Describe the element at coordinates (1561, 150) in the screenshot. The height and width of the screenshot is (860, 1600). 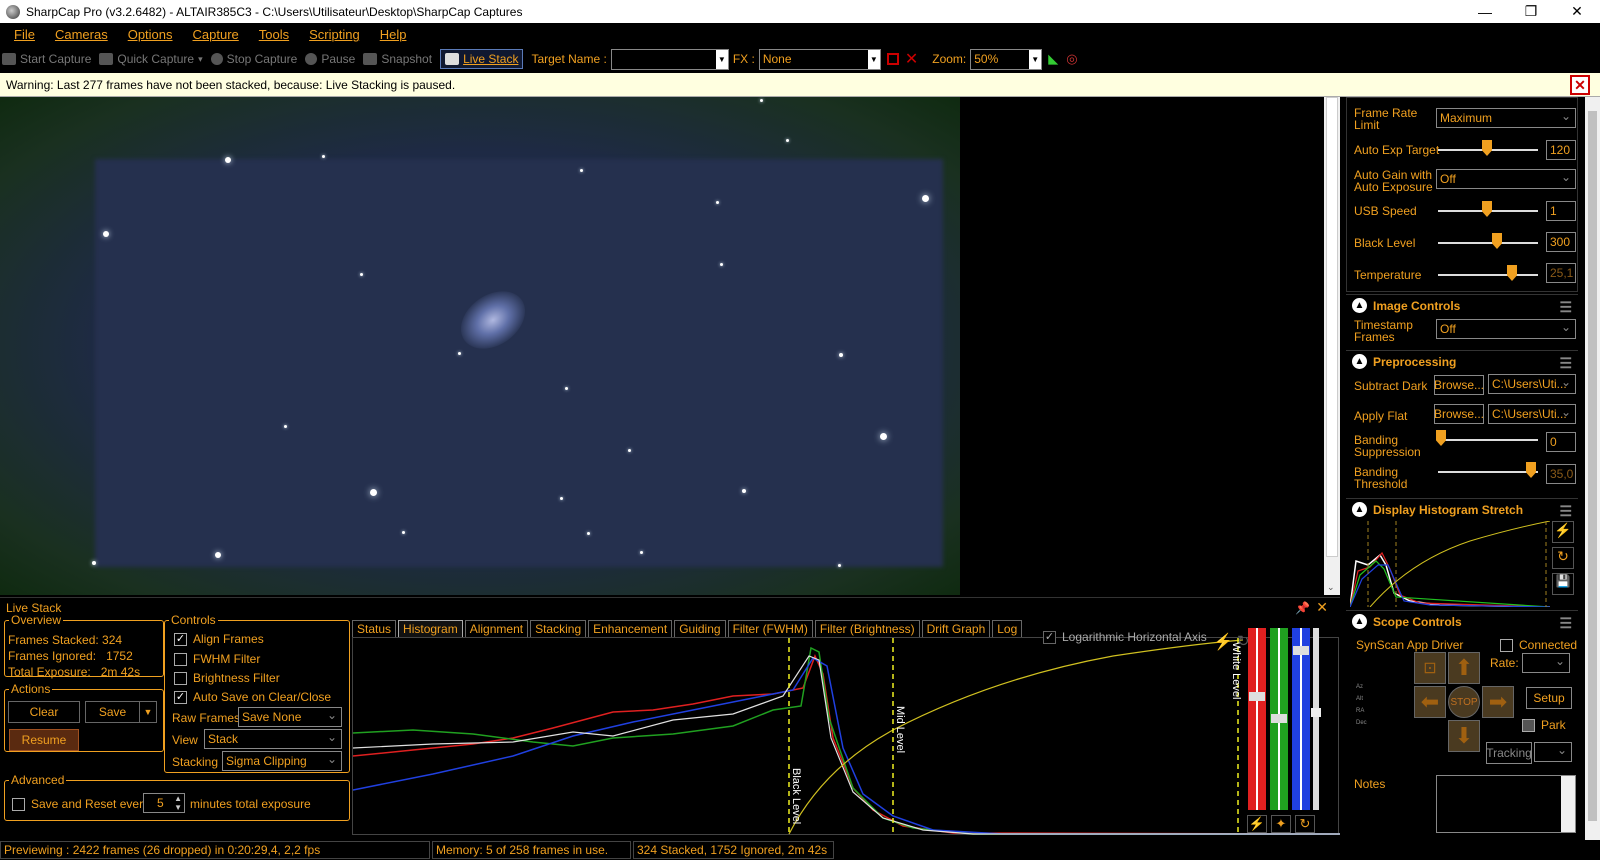
I see `auto-exp-target-value: 120` at that location.